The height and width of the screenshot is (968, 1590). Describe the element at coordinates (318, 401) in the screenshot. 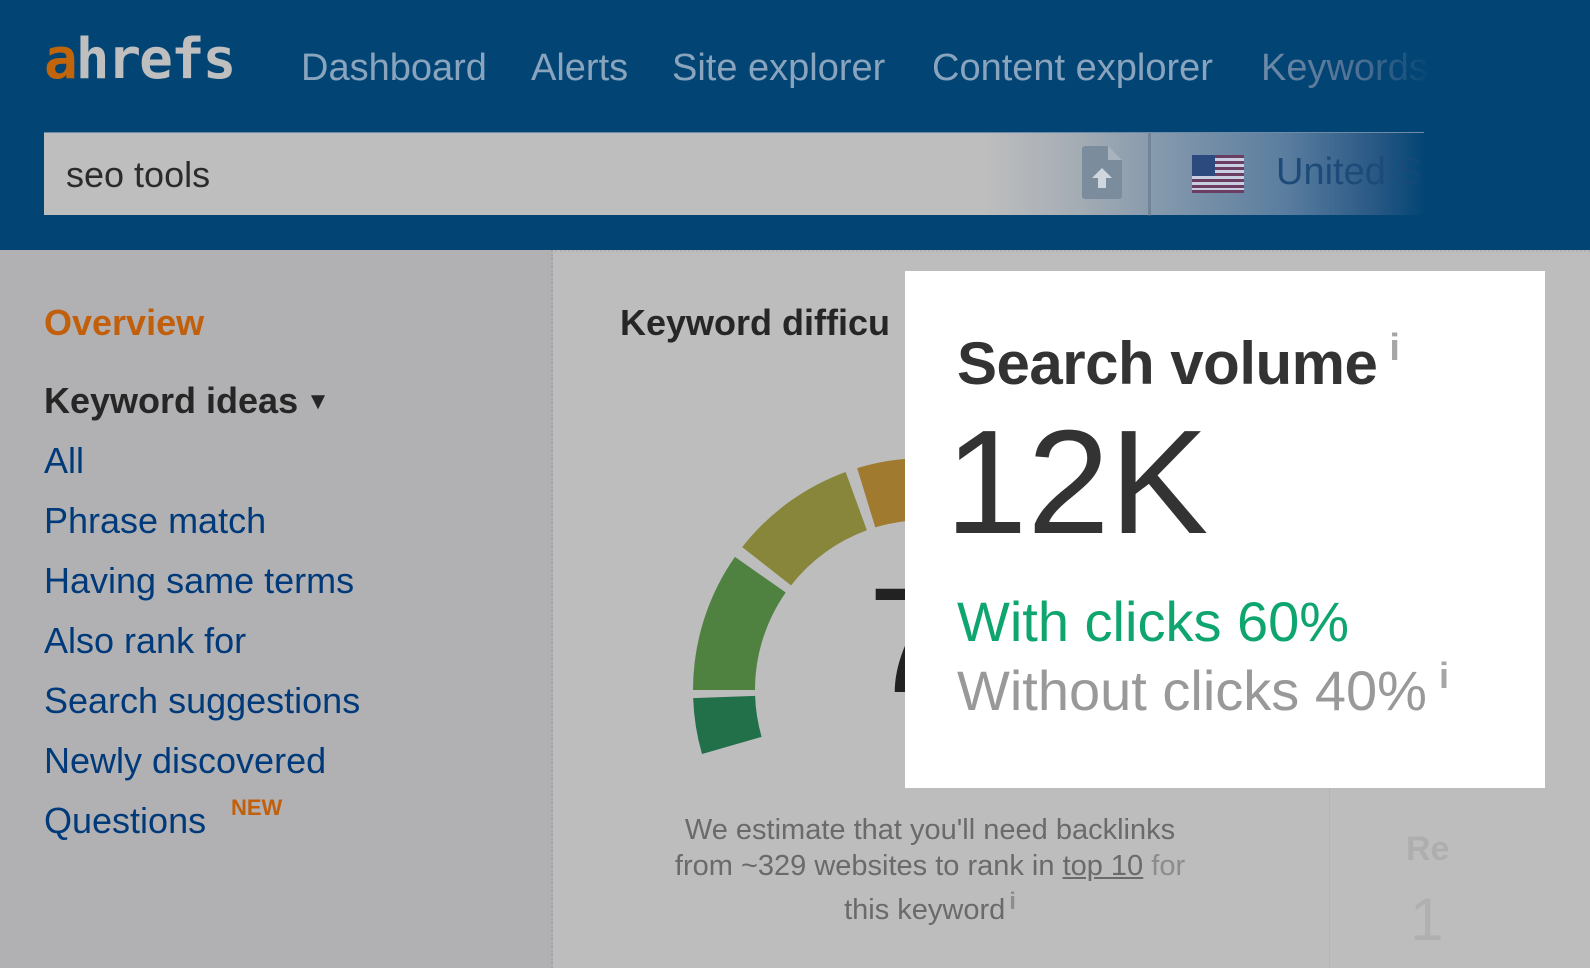

I see `caret-down-icon: ▼` at that location.